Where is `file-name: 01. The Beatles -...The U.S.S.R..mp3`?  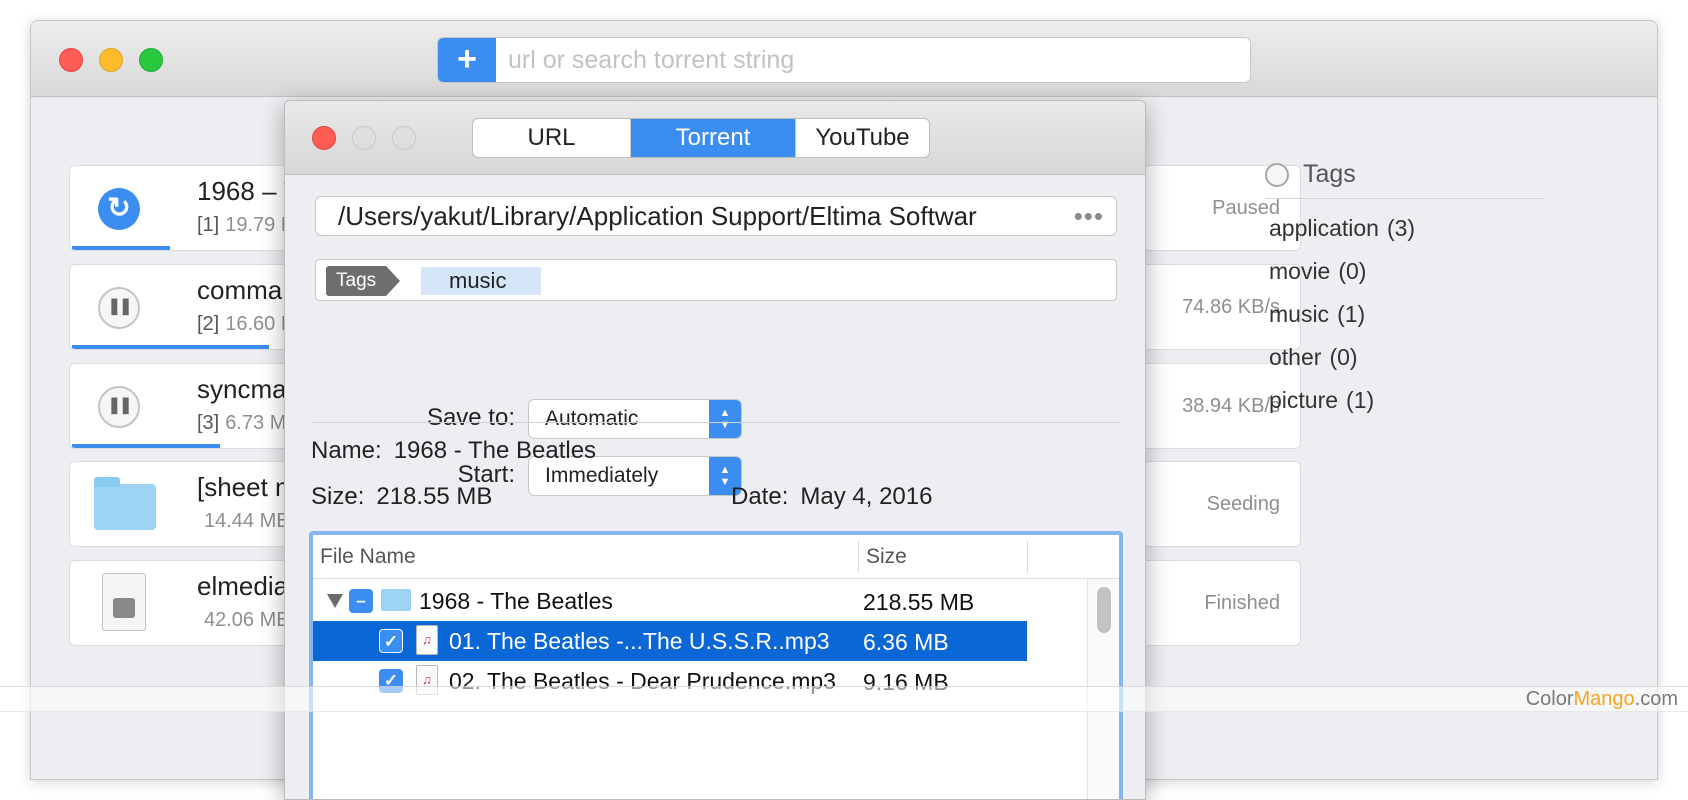 file-name: 01. The Beatles -...The U.S.S.R..mp3 is located at coordinates (639, 641).